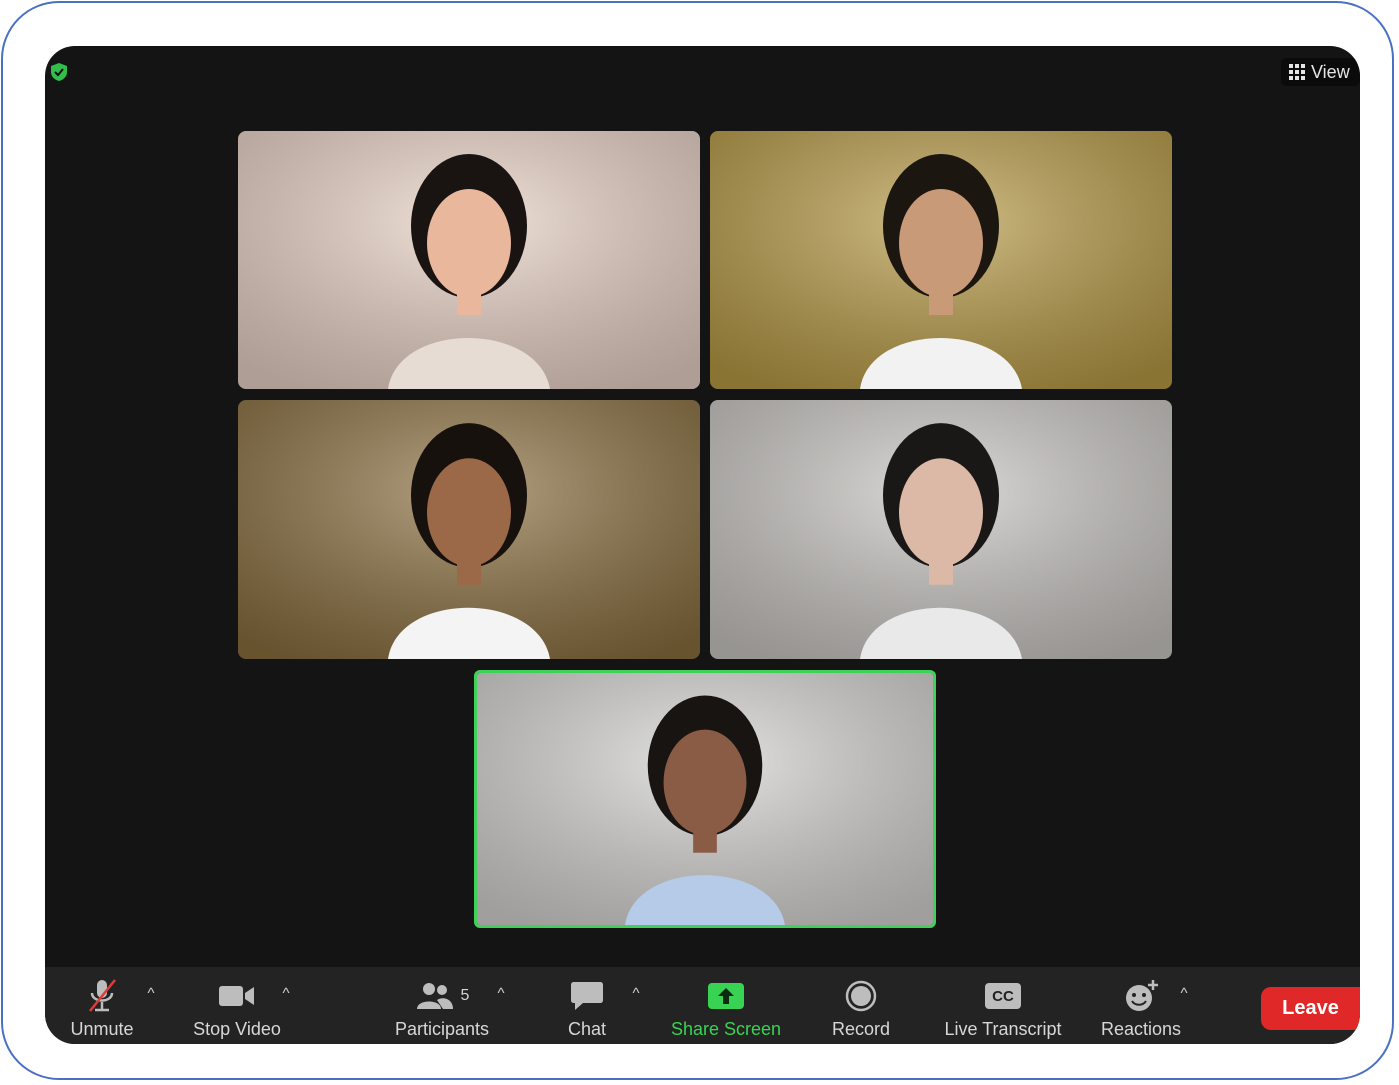 The height and width of the screenshot is (1085, 1399). Describe the element at coordinates (1297, 72) in the screenshot. I see `grid-icon` at that location.